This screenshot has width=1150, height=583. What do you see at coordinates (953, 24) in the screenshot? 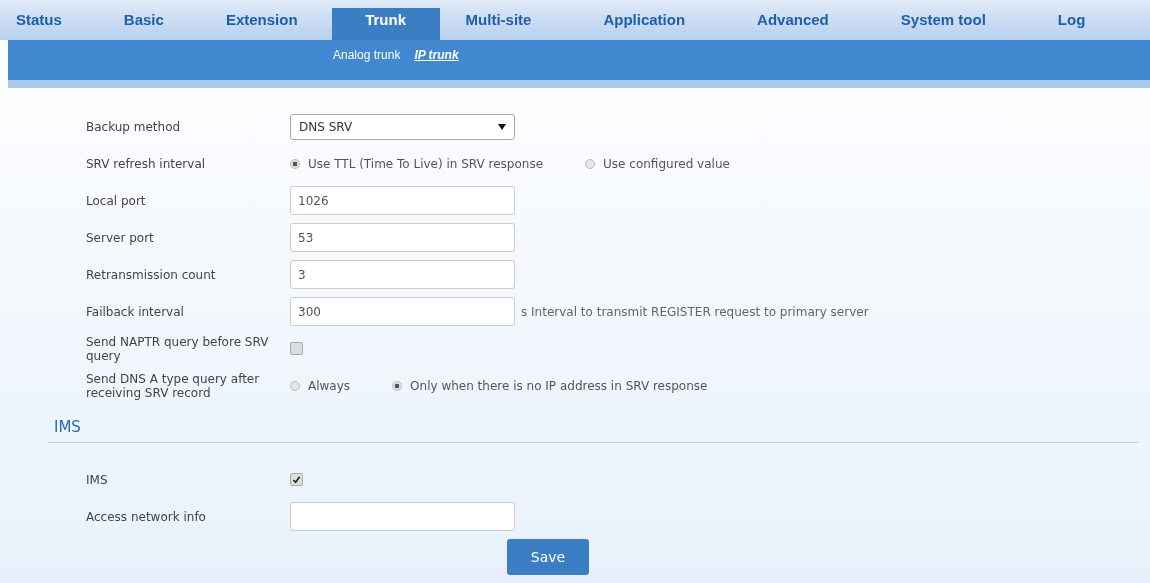
I see `nav-tab: System tool` at bounding box center [953, 24].